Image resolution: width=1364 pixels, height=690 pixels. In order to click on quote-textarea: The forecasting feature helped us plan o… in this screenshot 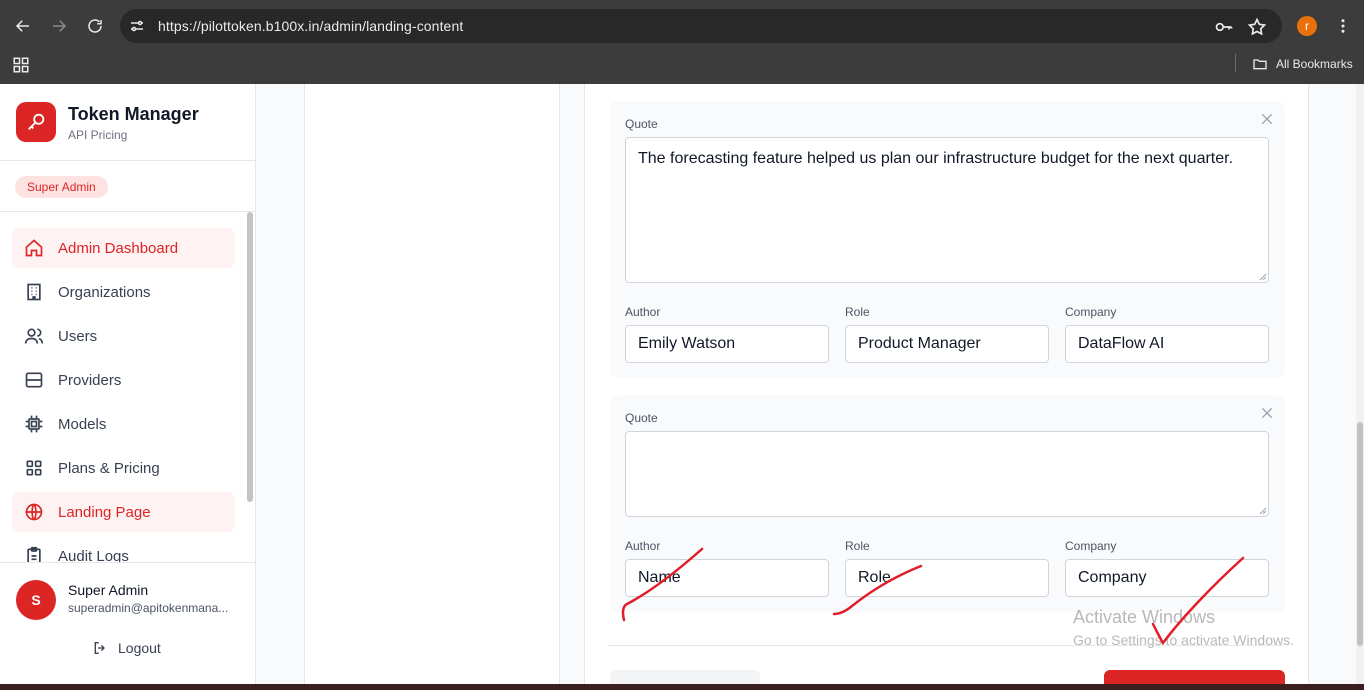, I will do `click(947, 210)`.